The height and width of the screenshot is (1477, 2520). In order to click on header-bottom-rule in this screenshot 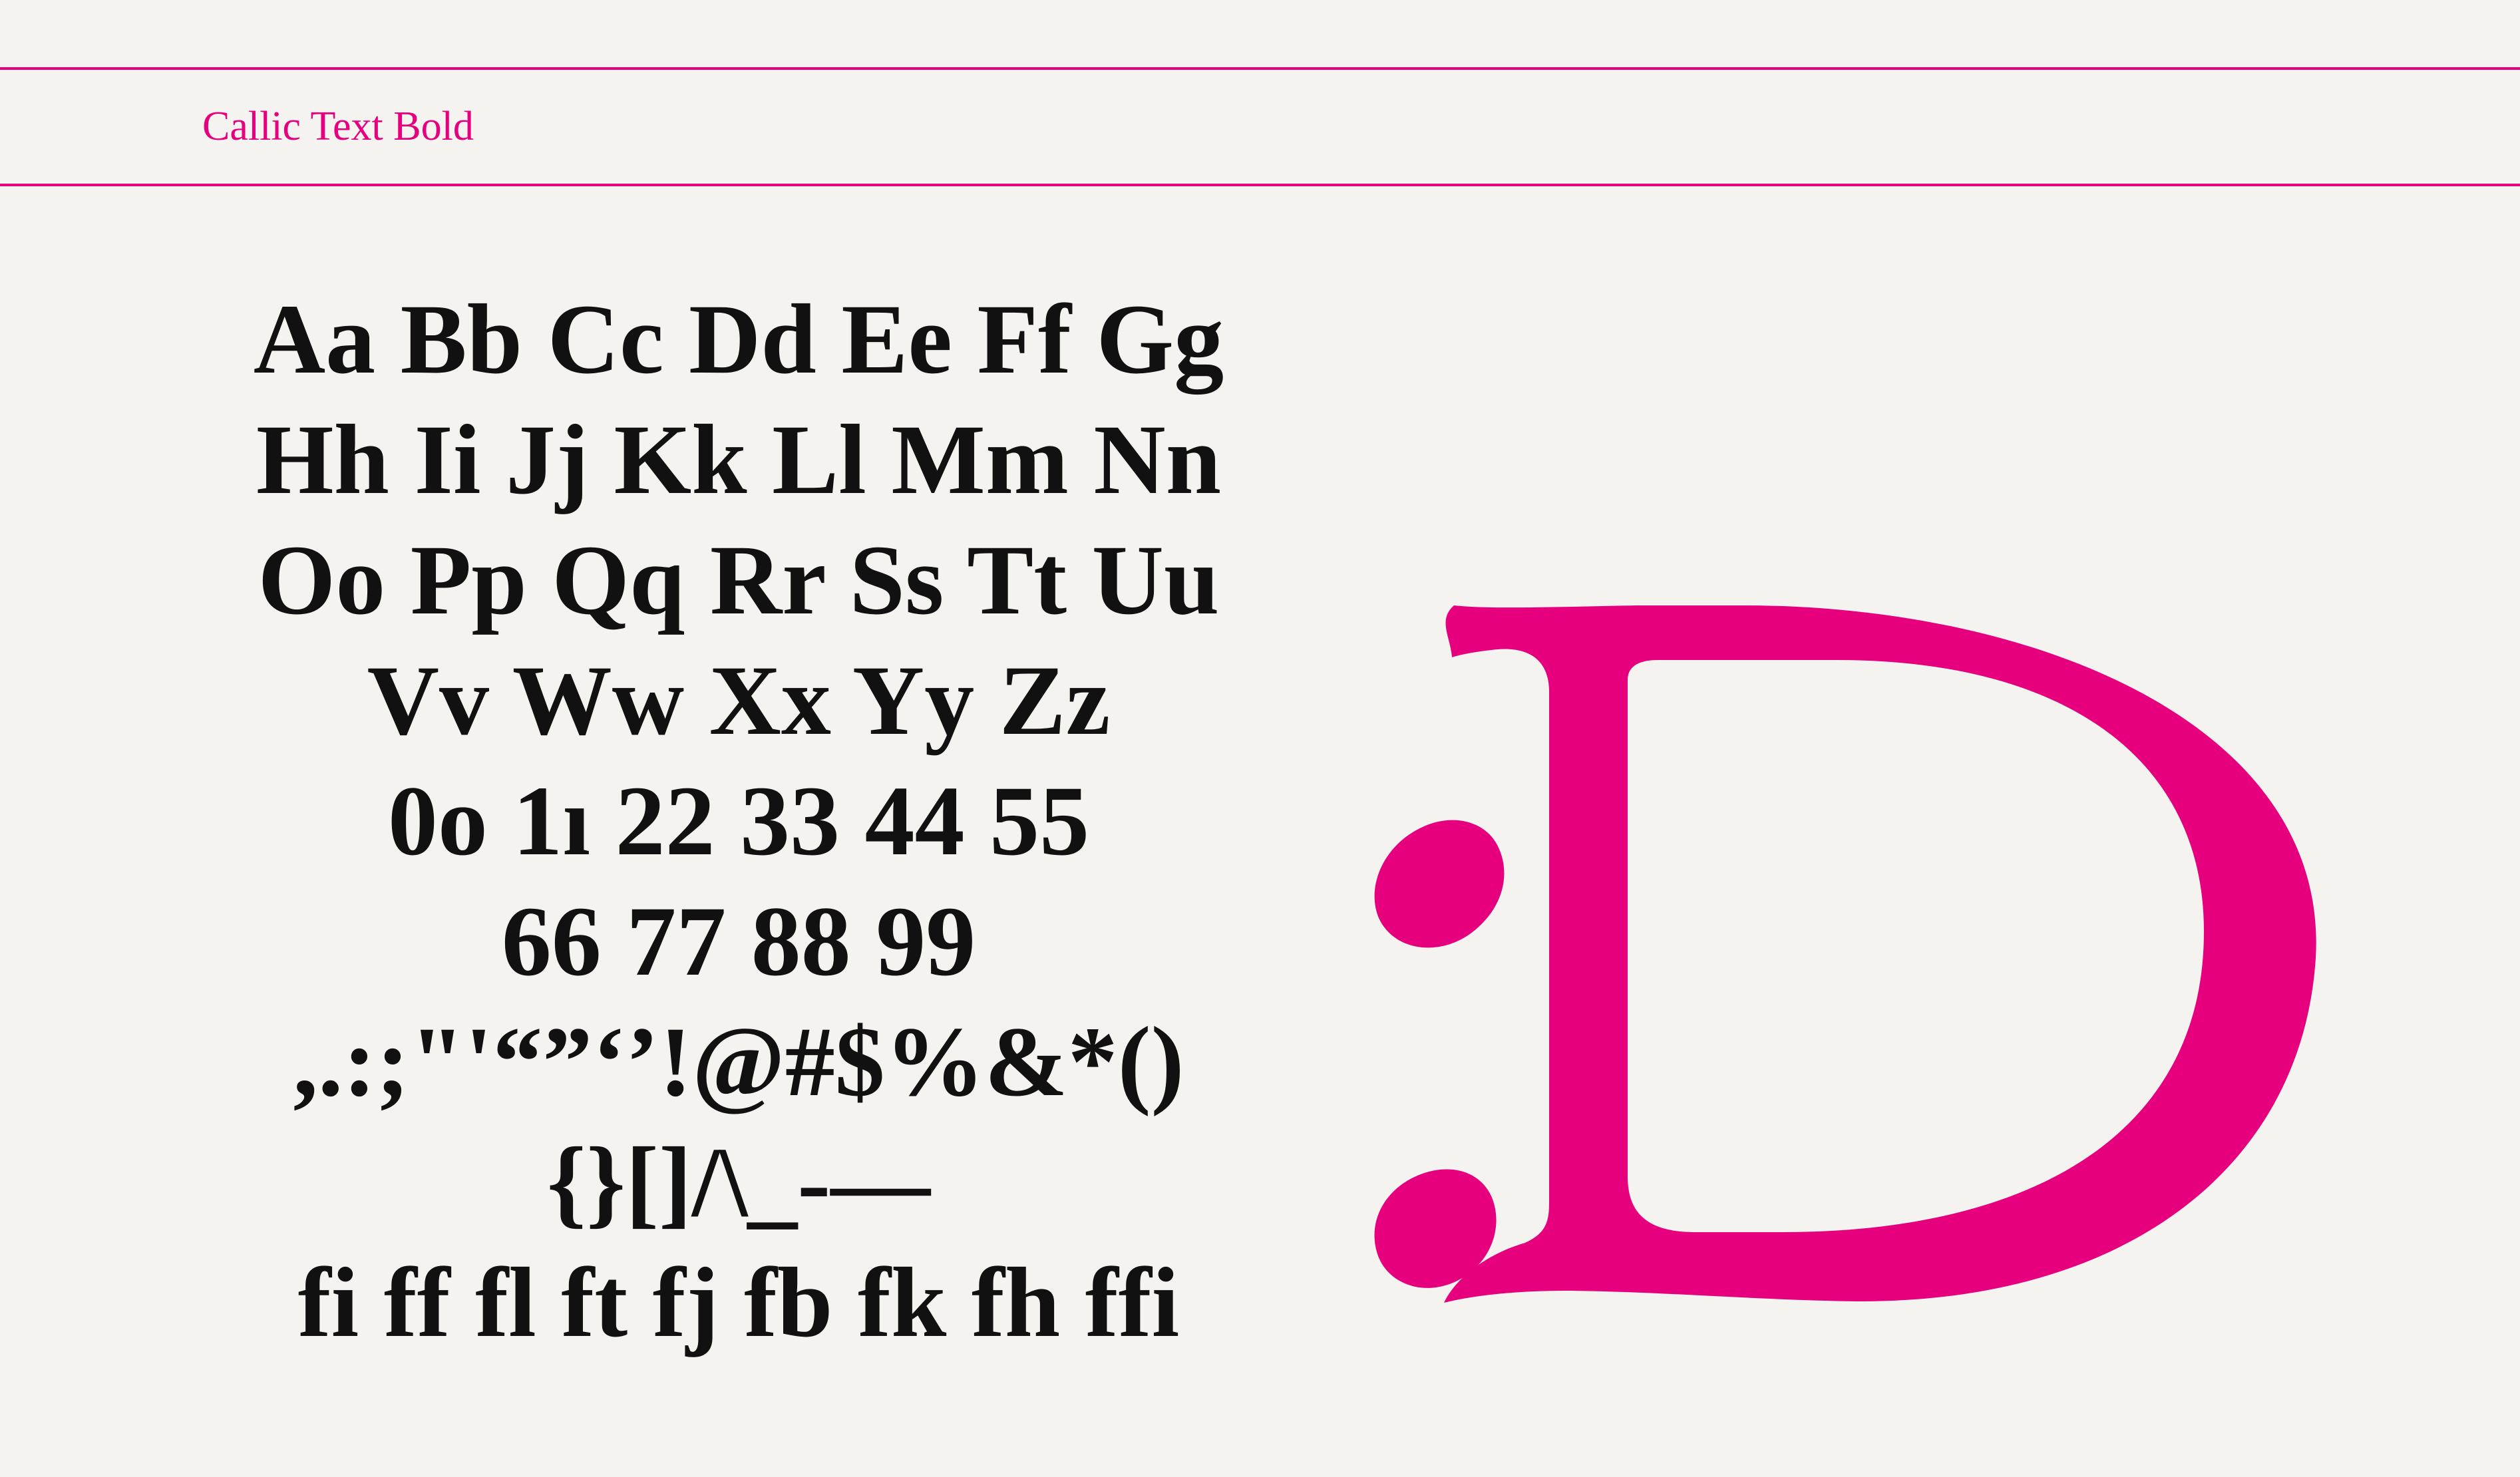, I will do `click(1260, 185)`.